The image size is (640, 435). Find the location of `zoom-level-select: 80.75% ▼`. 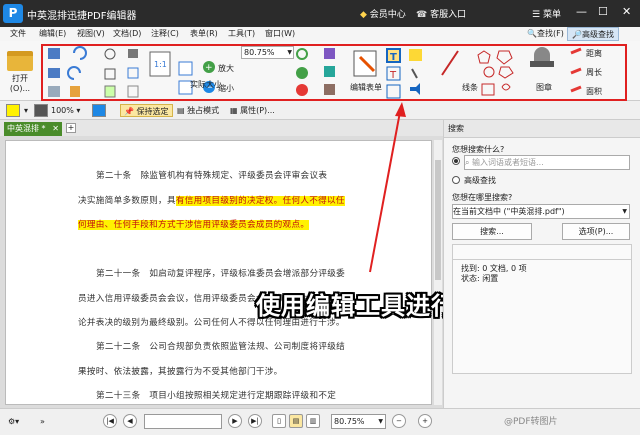

zoom-level-select: 80.75% ▼ is located at coordinates (358, 421).